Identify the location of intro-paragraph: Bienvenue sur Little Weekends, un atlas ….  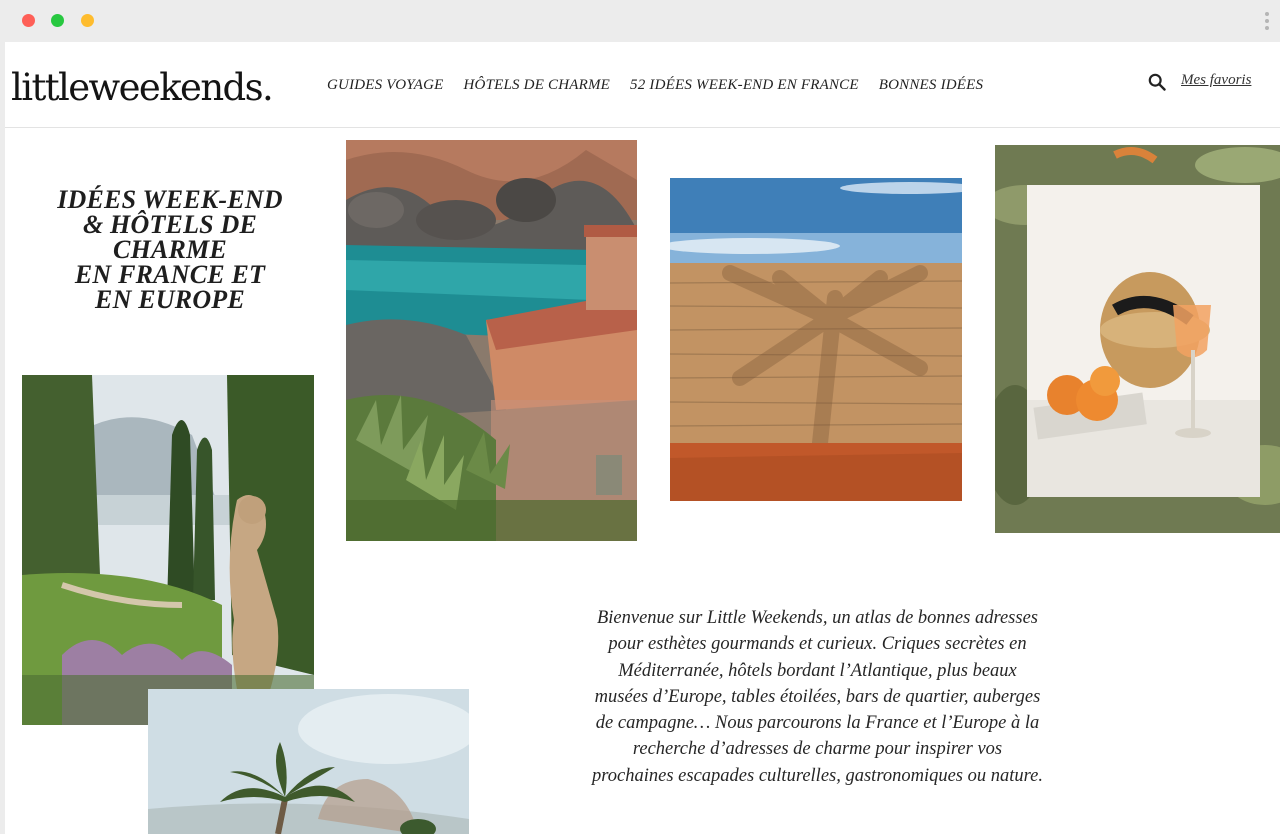
(817, 697).